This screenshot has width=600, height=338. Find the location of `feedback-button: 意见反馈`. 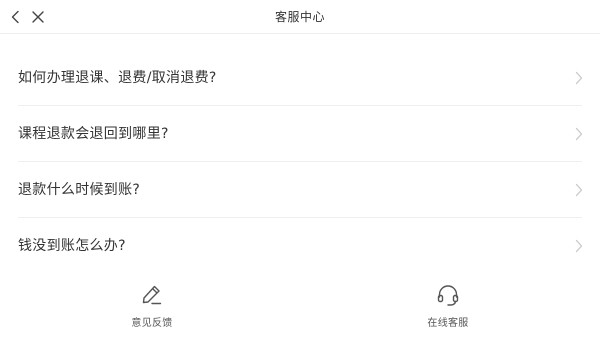

feedback-button: 意见反馈 is located at coordinates (152, 307).